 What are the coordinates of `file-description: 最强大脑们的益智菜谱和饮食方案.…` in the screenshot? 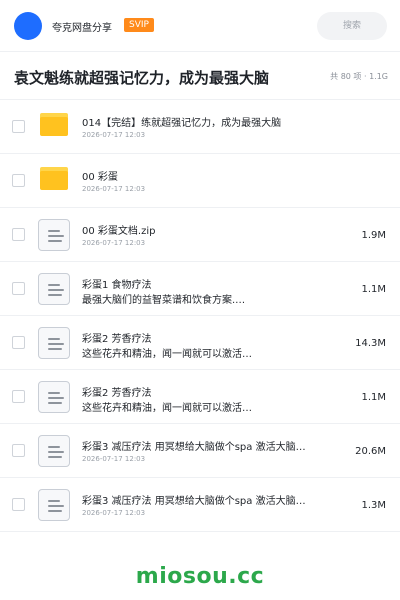 It's located at (164, 300).